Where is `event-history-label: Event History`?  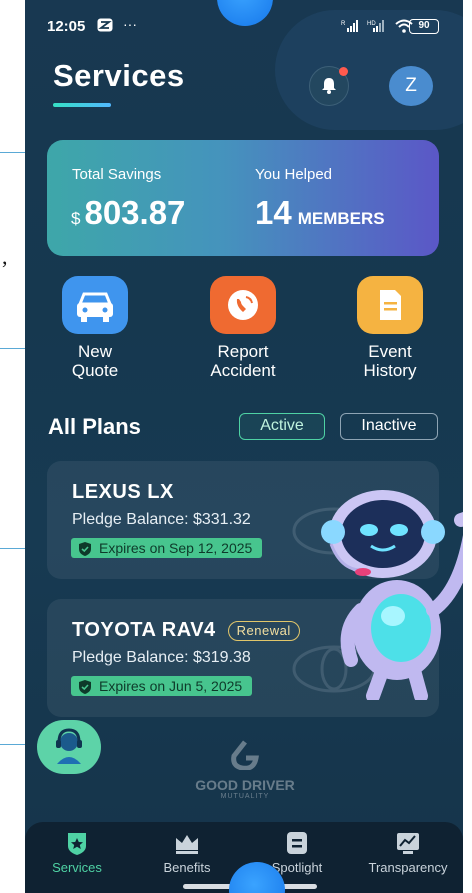
event-history-label: Event History is located at coordinates (390, 361).